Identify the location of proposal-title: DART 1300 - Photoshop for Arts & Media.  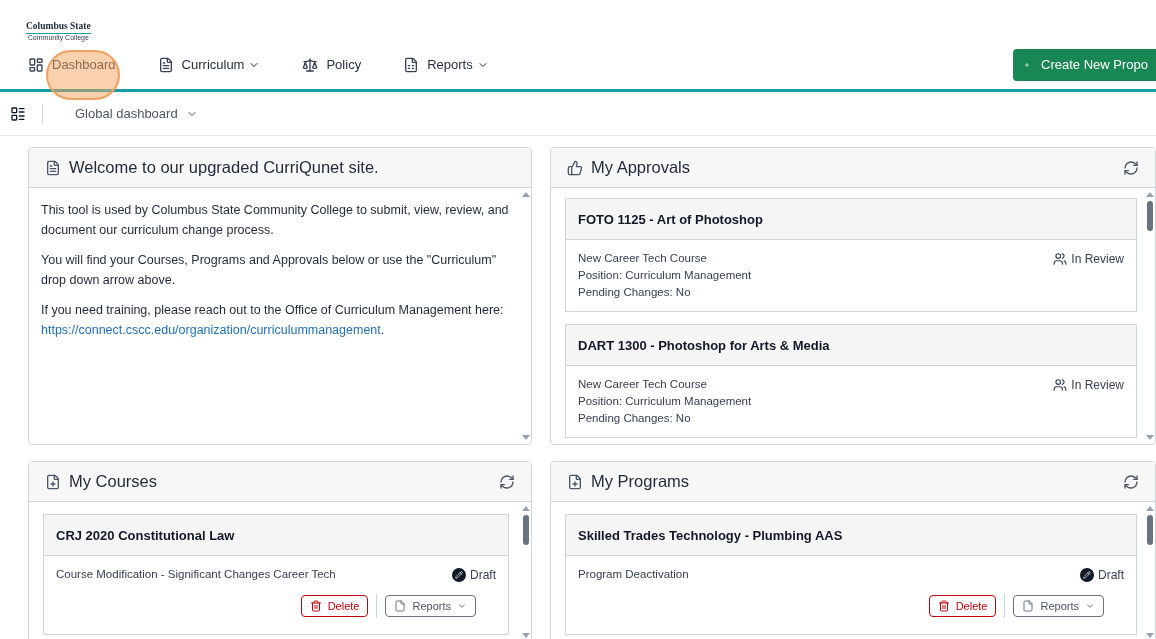
(704, 345).